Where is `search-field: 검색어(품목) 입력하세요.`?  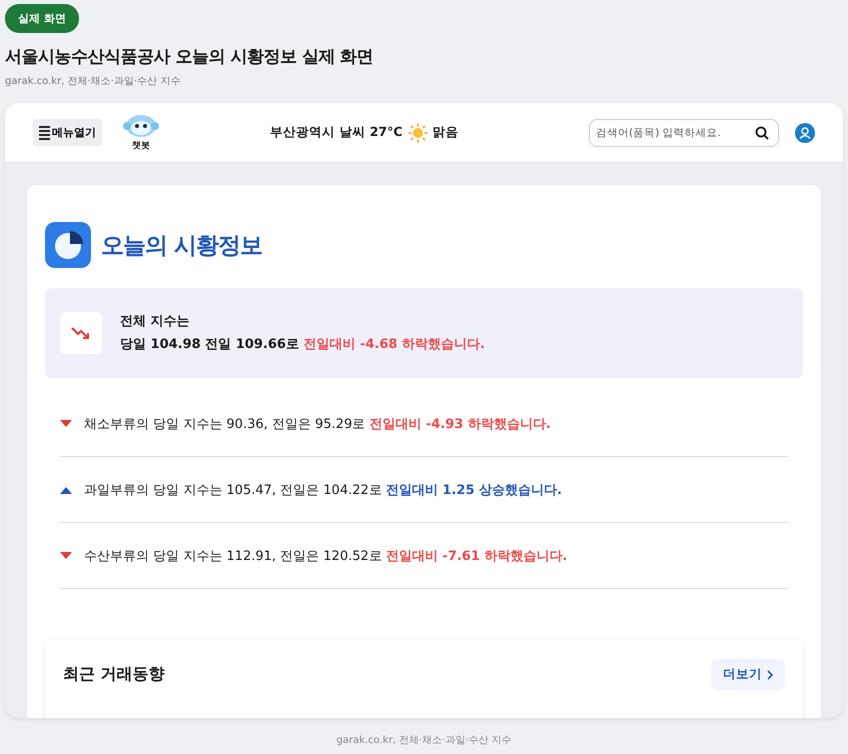 search-field: 검색어(품목) 입력하세요. is located at coordinates (684, 132).